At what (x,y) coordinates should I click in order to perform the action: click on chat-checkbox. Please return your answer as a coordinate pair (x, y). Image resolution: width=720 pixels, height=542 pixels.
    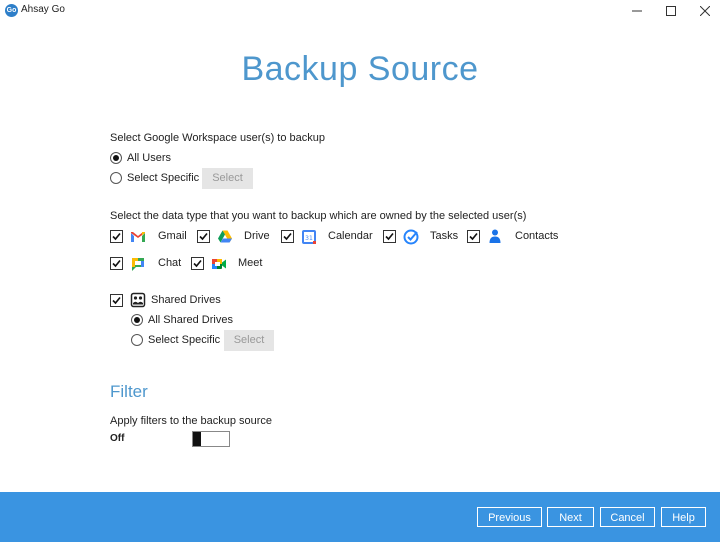
    Looking at the image, I should click on (116, 263).